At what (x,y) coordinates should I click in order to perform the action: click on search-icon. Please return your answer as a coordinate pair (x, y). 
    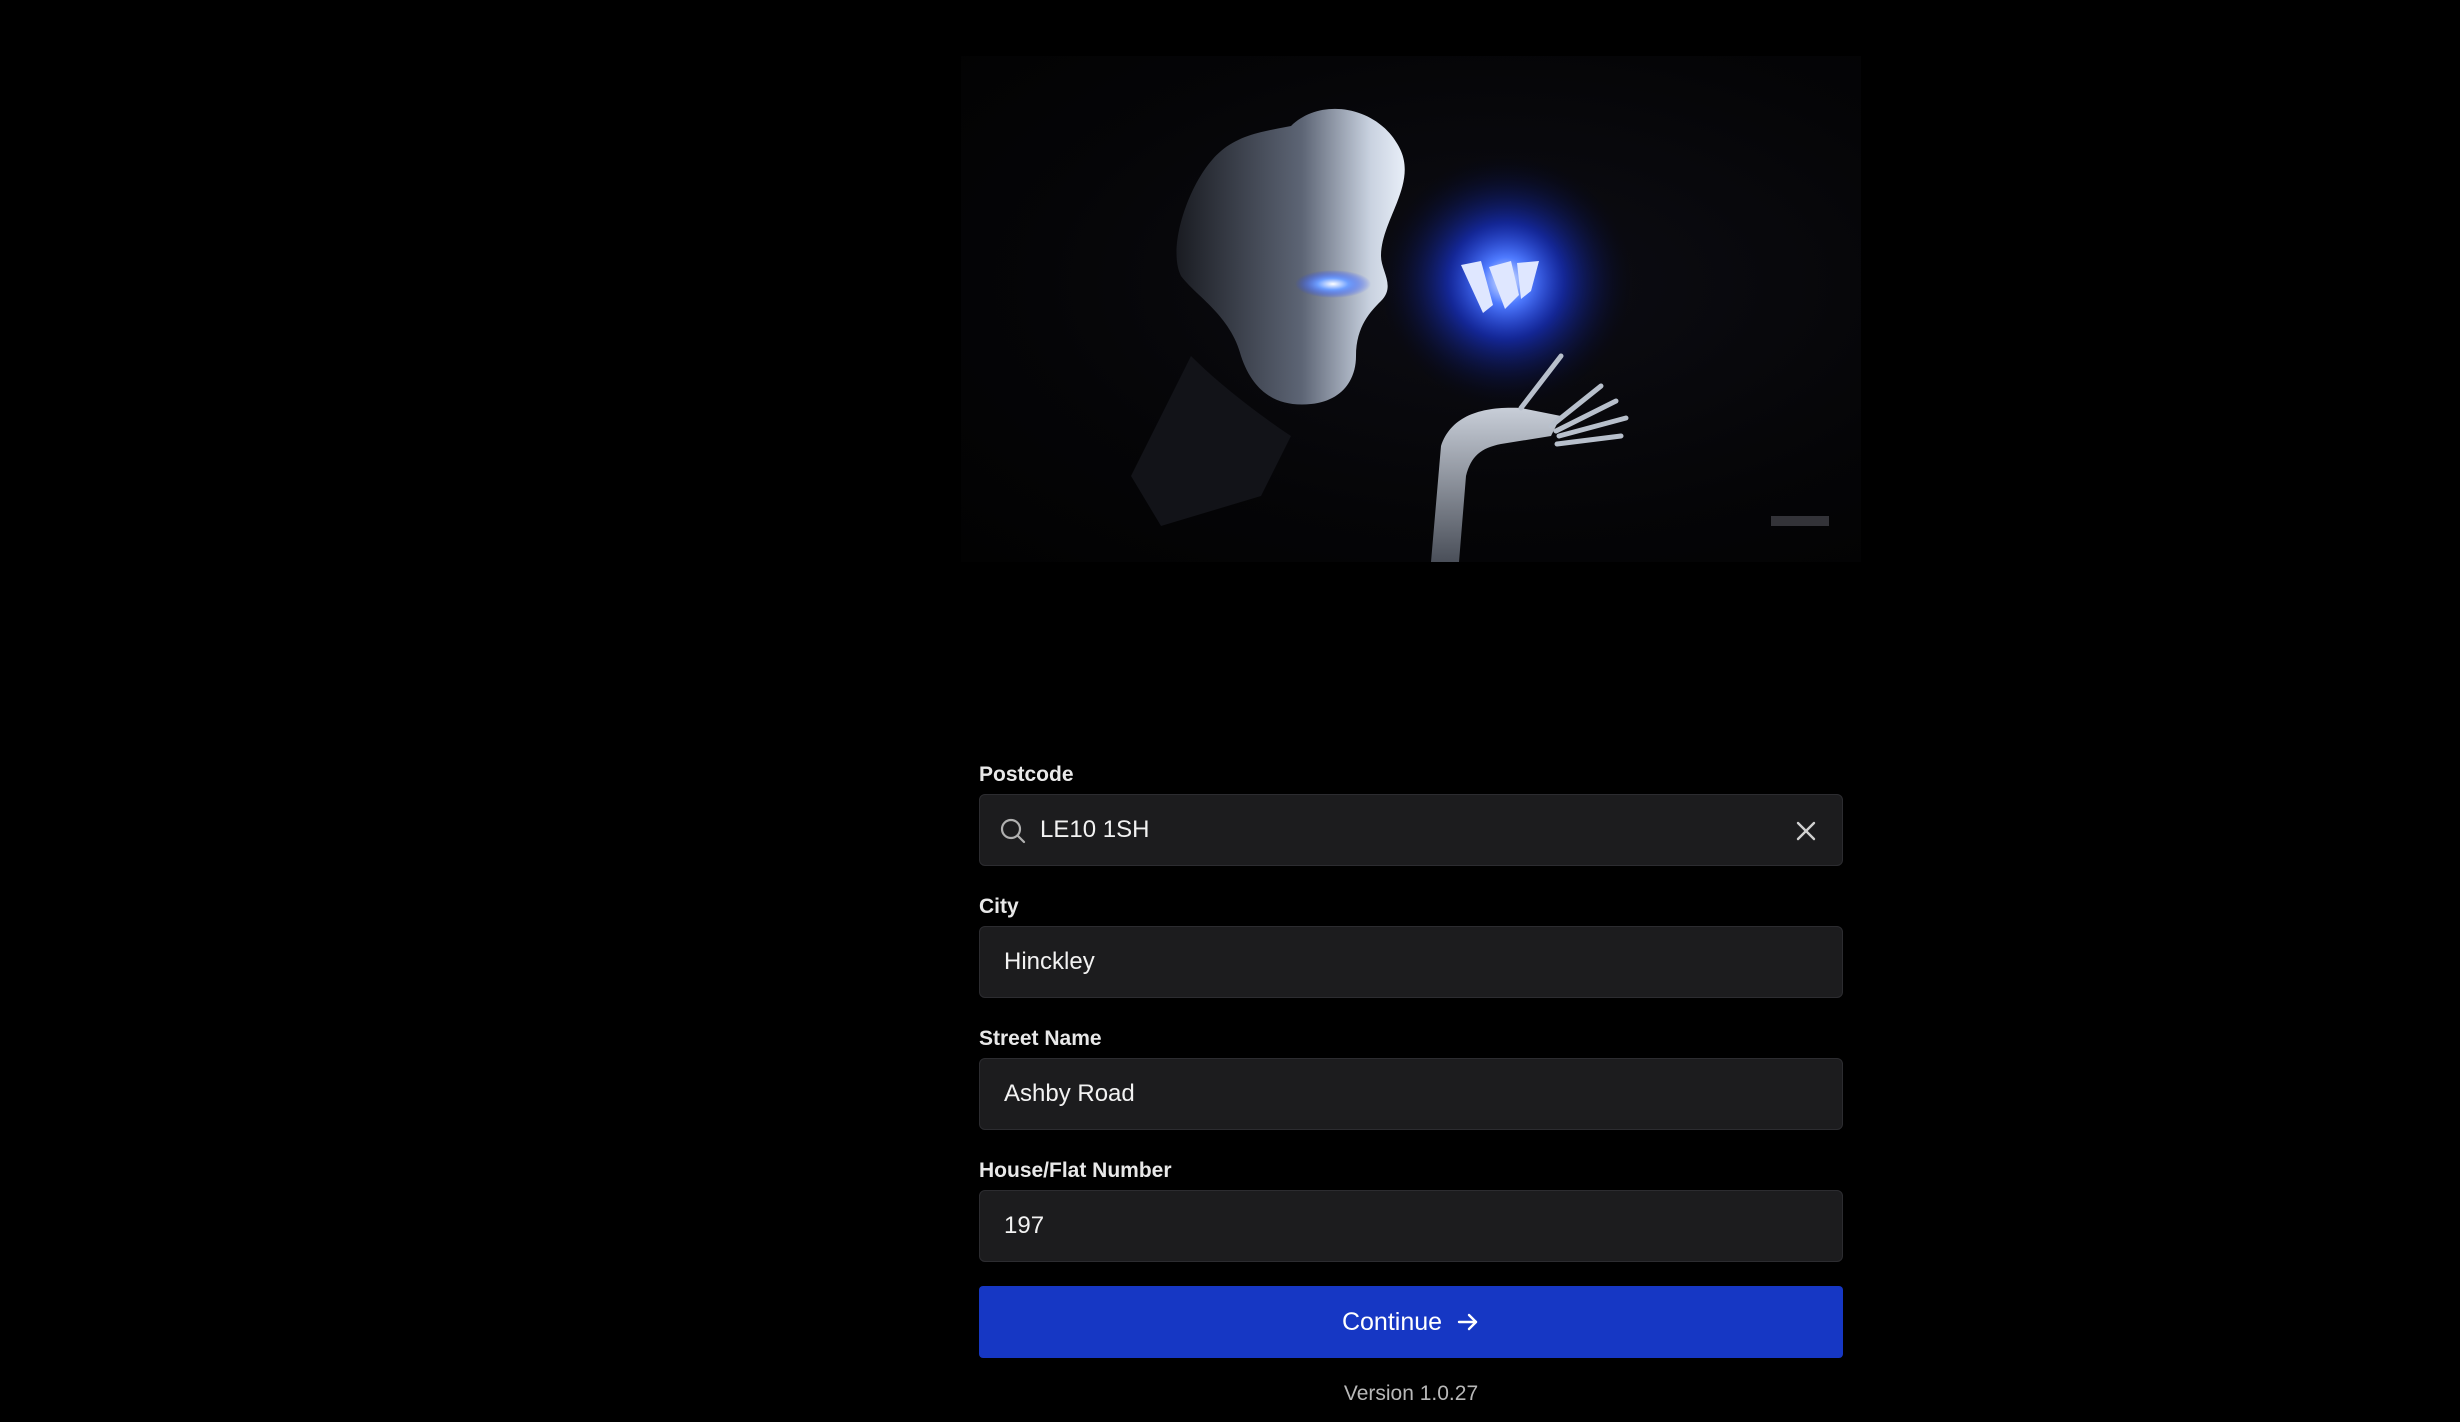
    Looking at the image, I should click on (1013, 831).